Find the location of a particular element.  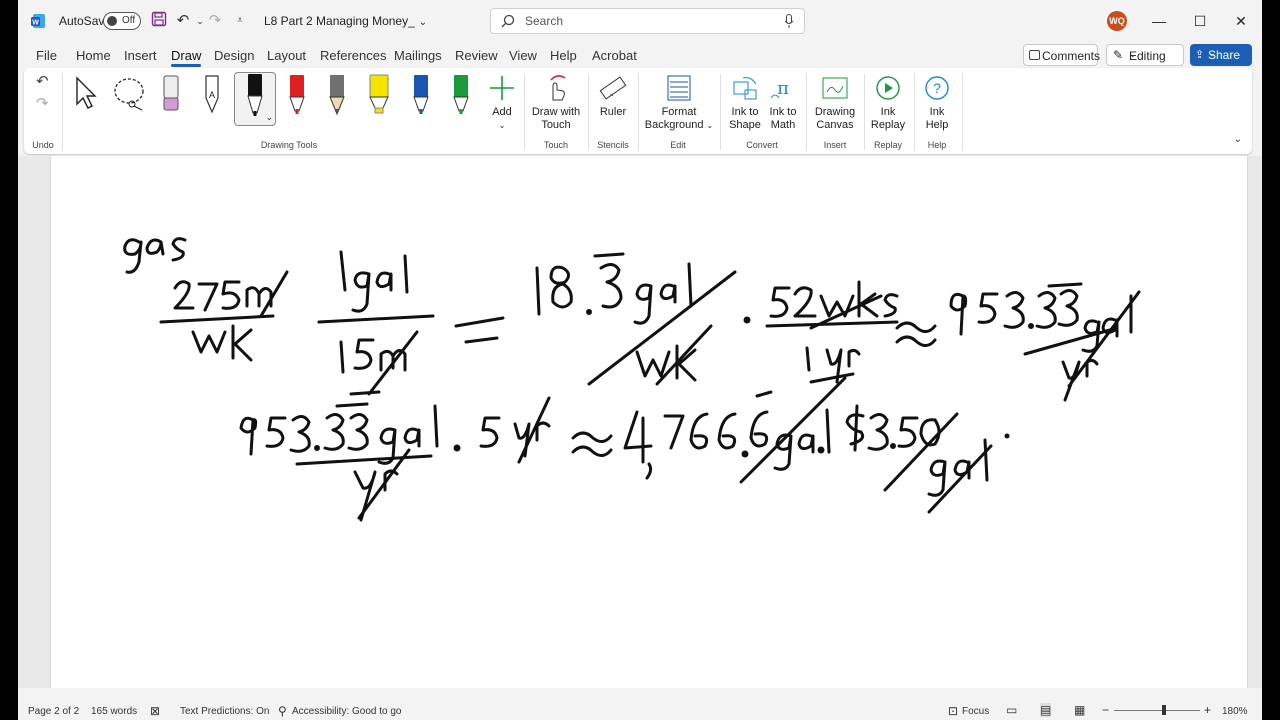

tab-mailings: Mailings is located at coordinates (418, 55).